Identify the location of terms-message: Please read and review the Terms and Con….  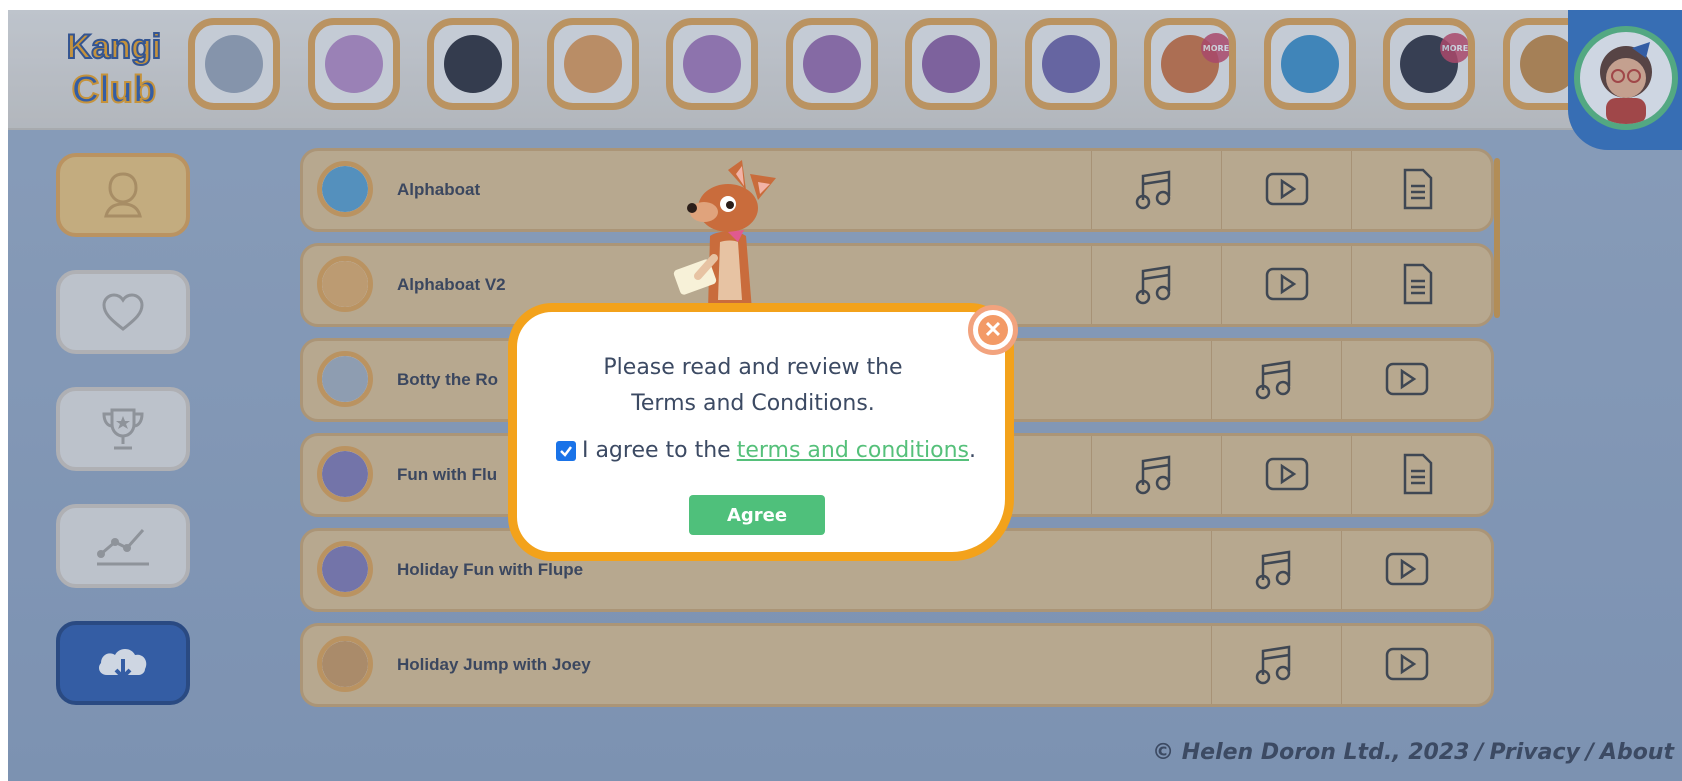
(753, 386).